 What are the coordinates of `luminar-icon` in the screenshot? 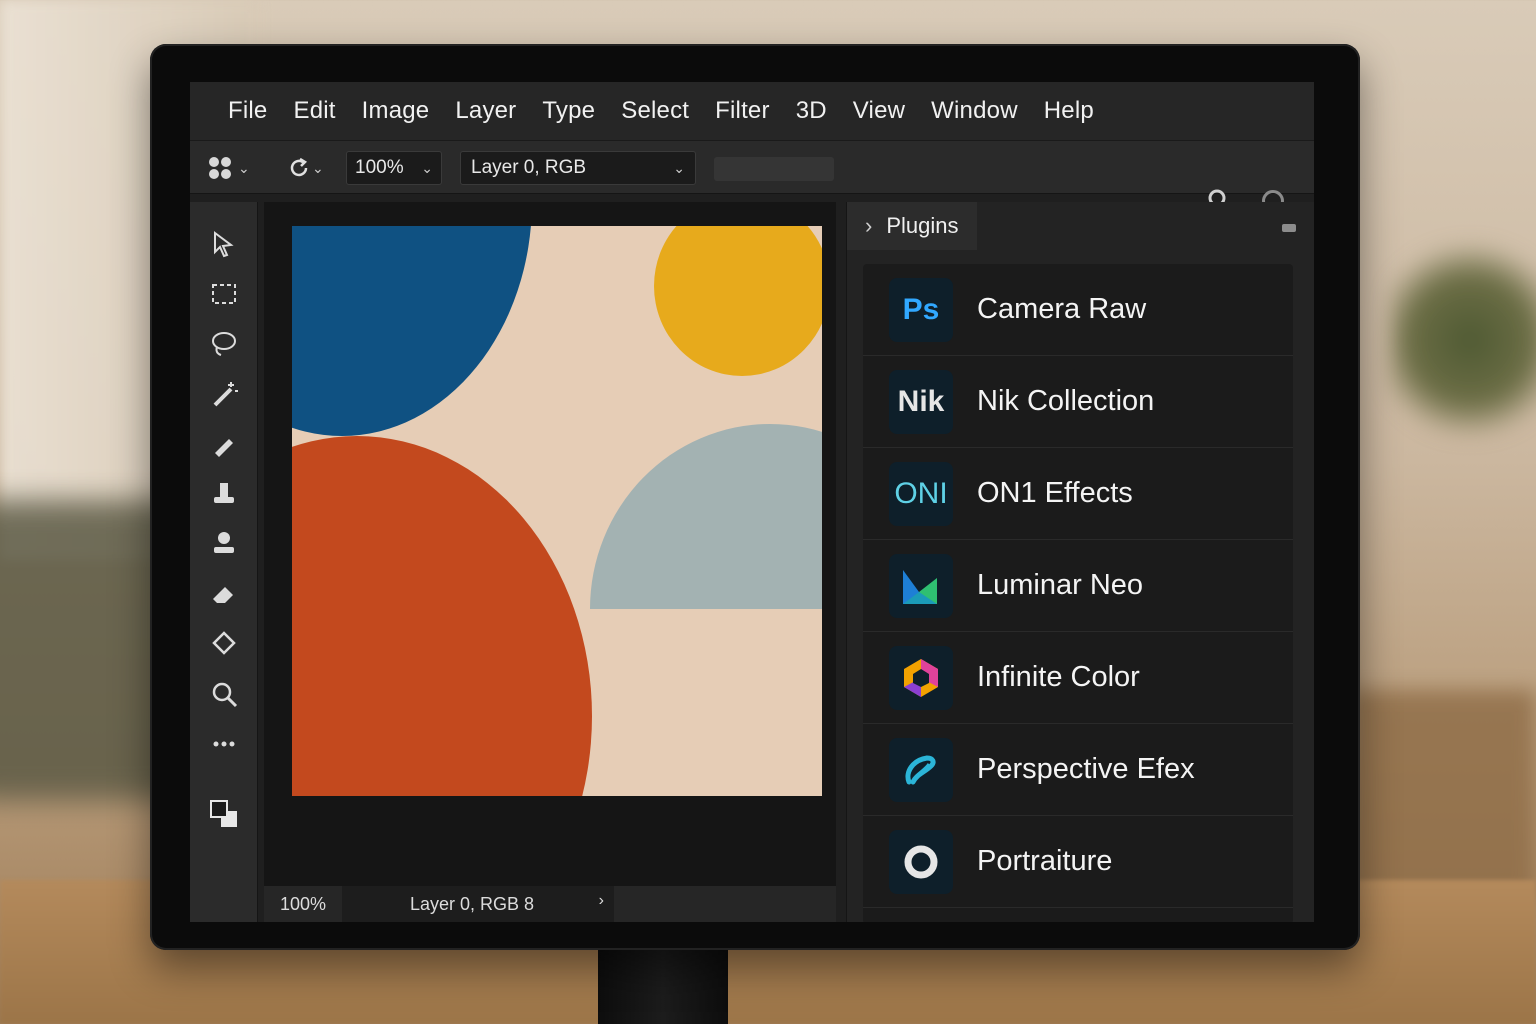 It's located at (921, 585).